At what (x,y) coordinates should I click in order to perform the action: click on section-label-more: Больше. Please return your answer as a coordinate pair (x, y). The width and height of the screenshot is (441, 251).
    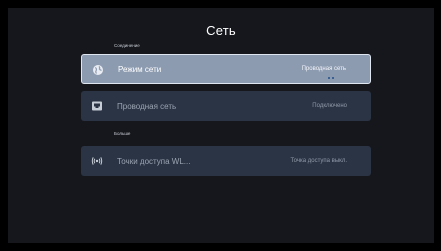
    Looking at the image, I should click on (122, 133).